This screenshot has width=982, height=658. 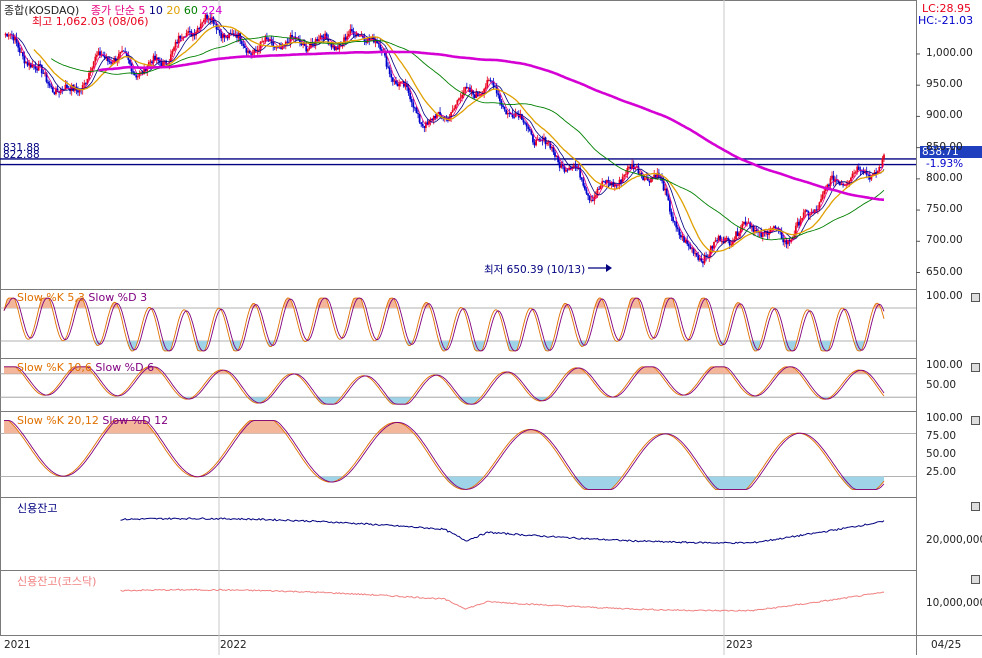 What do you see at coordinates (946, 20) in the screenshot?
I see `hc-label: HC:-21.03` at bounding box center [946, 20].